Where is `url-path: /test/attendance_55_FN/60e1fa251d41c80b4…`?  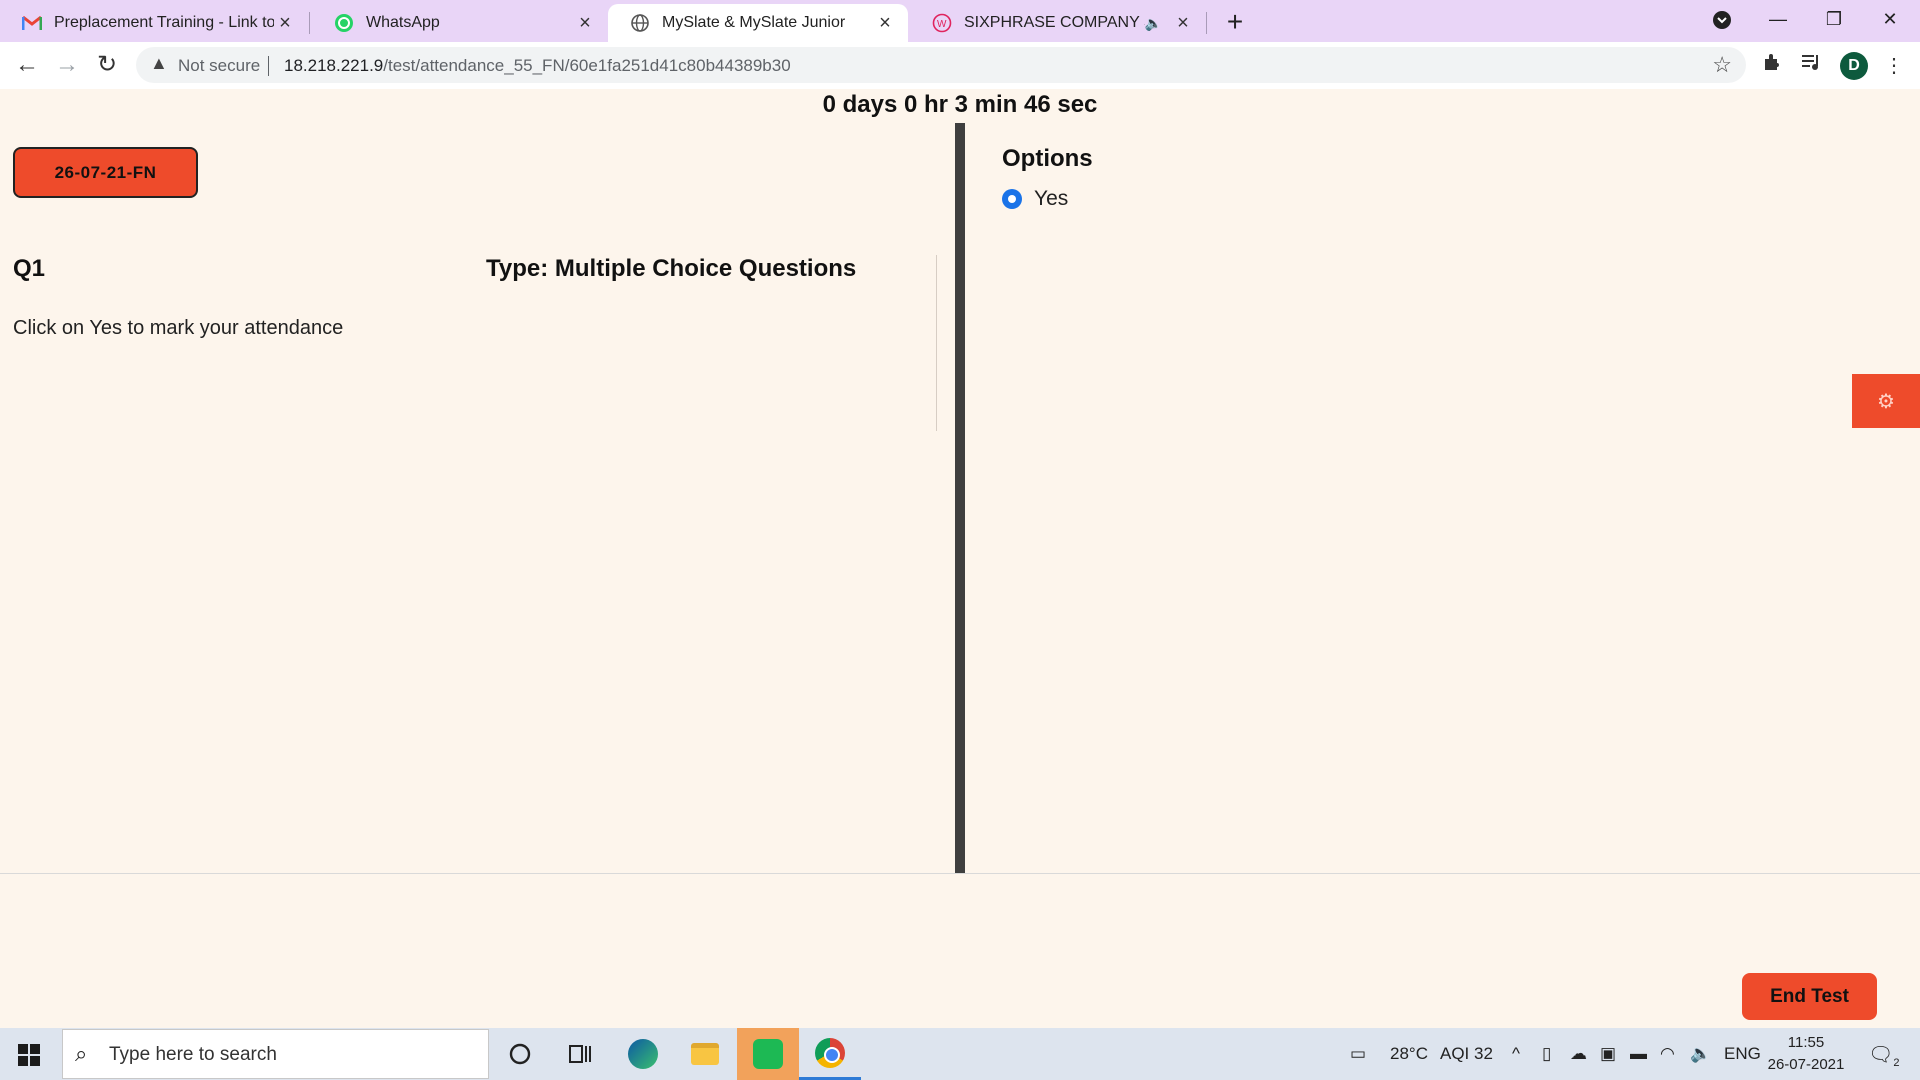
url-path: /test/attendance_55_FN/60e1fa251d41c80b4… is located at coordinates (587, 65).